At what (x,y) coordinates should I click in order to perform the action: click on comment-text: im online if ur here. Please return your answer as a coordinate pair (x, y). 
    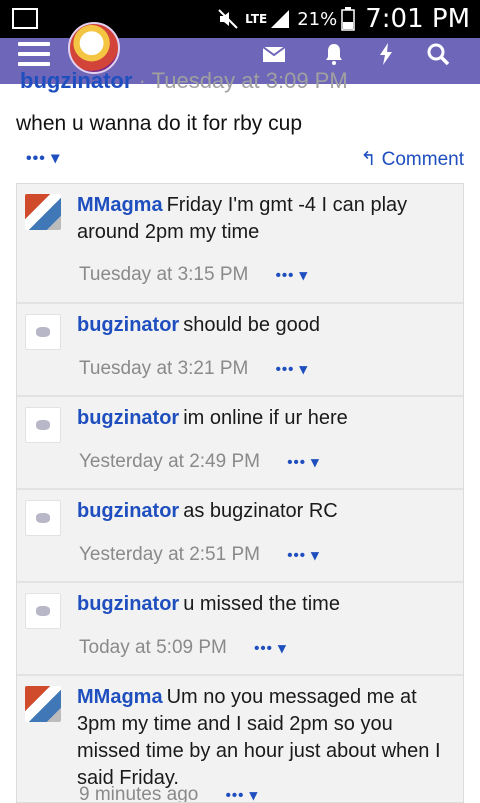
    Looking at the image, I should click on (265, 418).